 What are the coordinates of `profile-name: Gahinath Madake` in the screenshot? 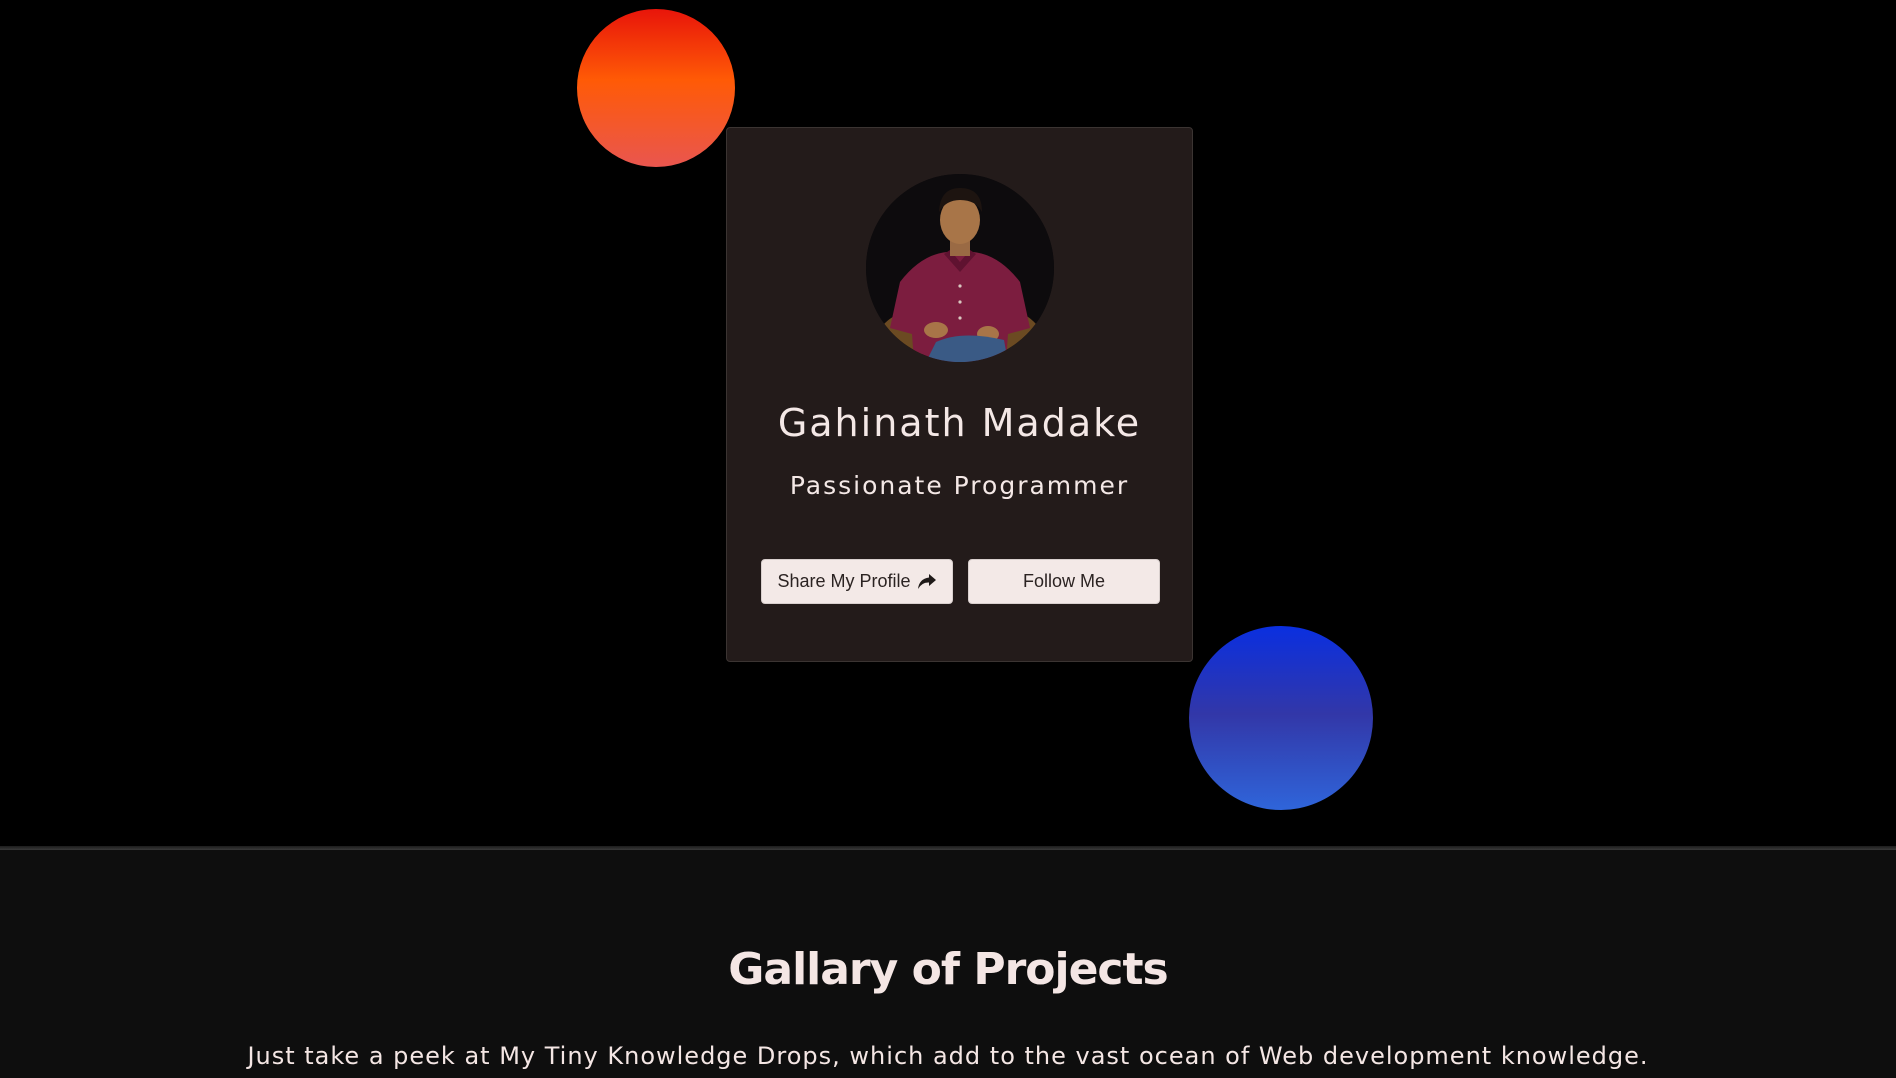 It's located at (959, 423).